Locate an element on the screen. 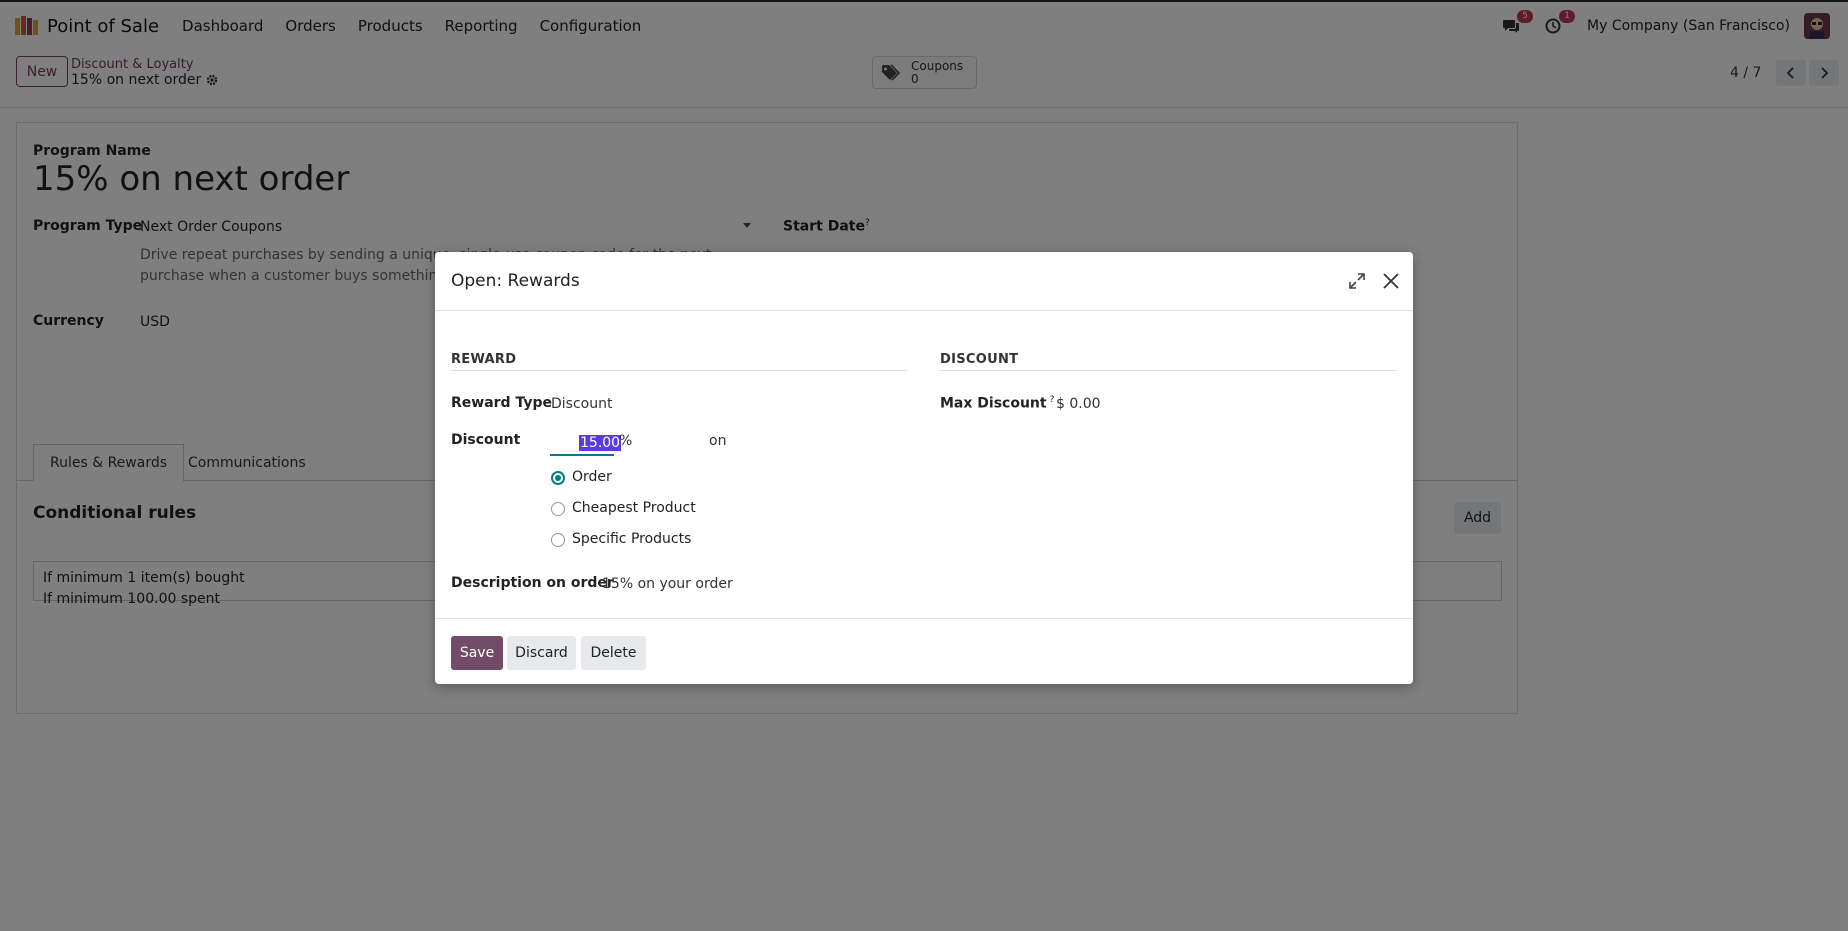 This screenshot has height=931, width=1848. reward-type-field: Discount is located at coordinates (581, 404).